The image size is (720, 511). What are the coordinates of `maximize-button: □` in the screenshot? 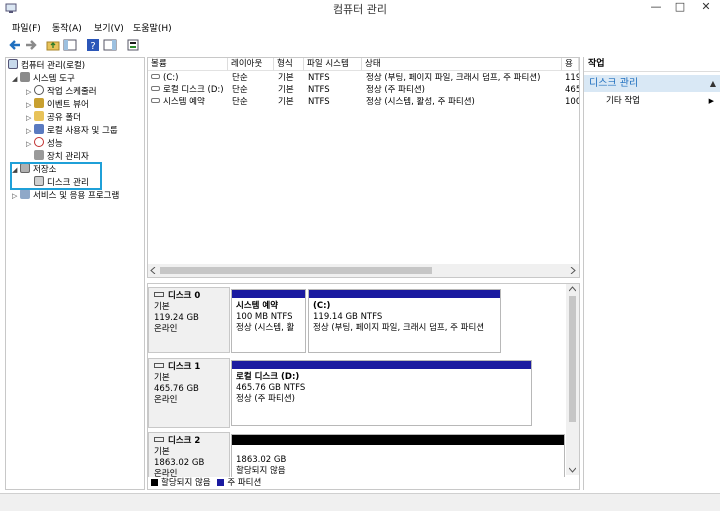 It's located at (680, 8).